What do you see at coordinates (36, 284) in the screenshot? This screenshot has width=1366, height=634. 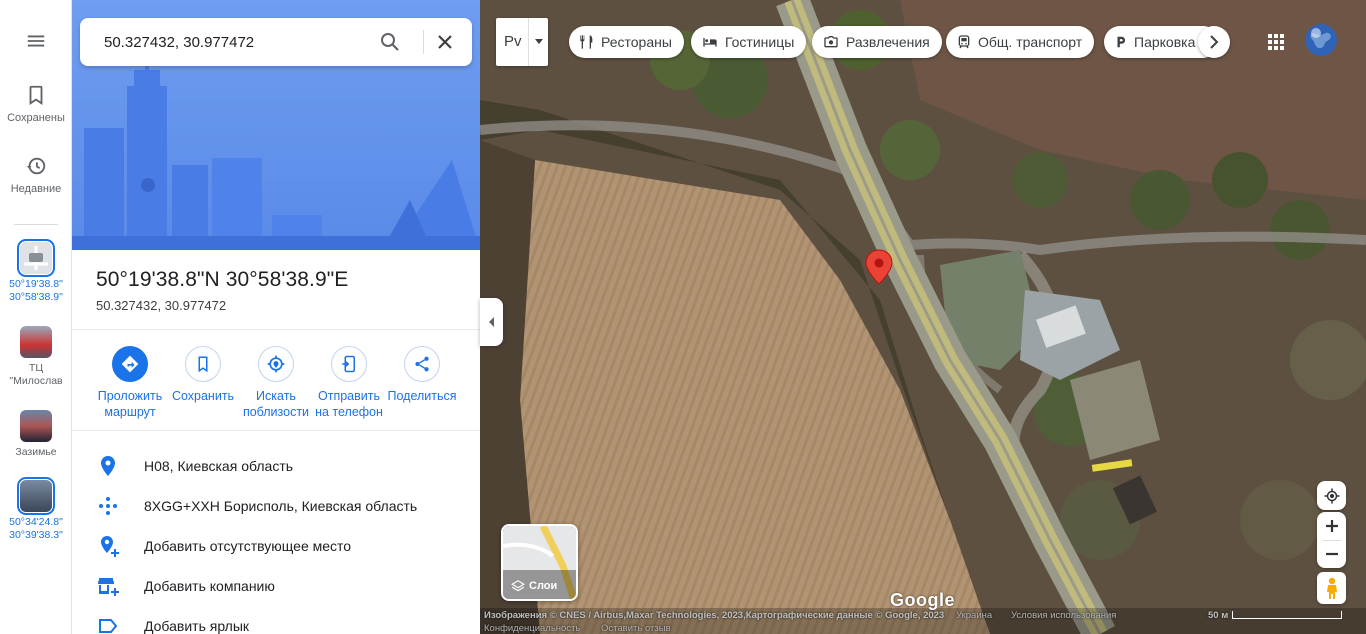 I see `recent-item-1-line1: 50°19'38.8"` at bounding box center [36, 284].